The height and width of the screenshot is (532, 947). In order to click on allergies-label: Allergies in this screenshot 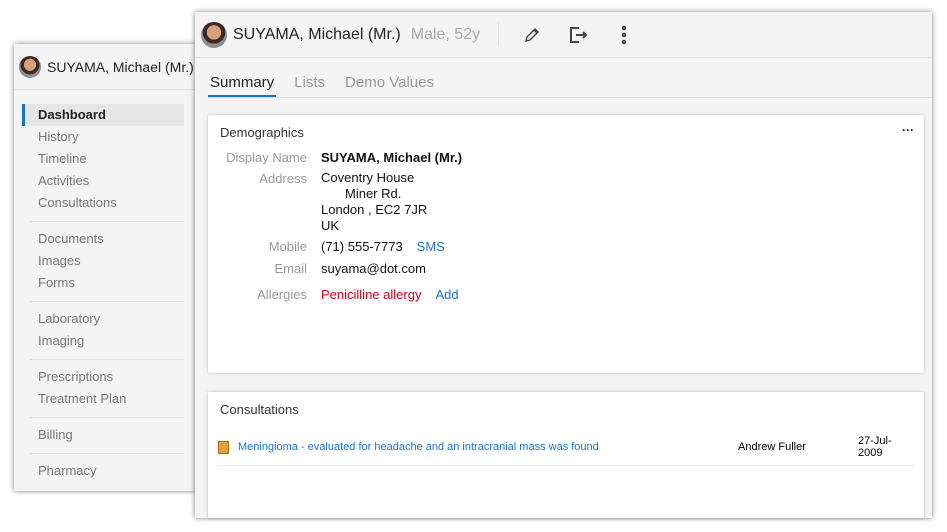, I will do `click(282, 294)`.